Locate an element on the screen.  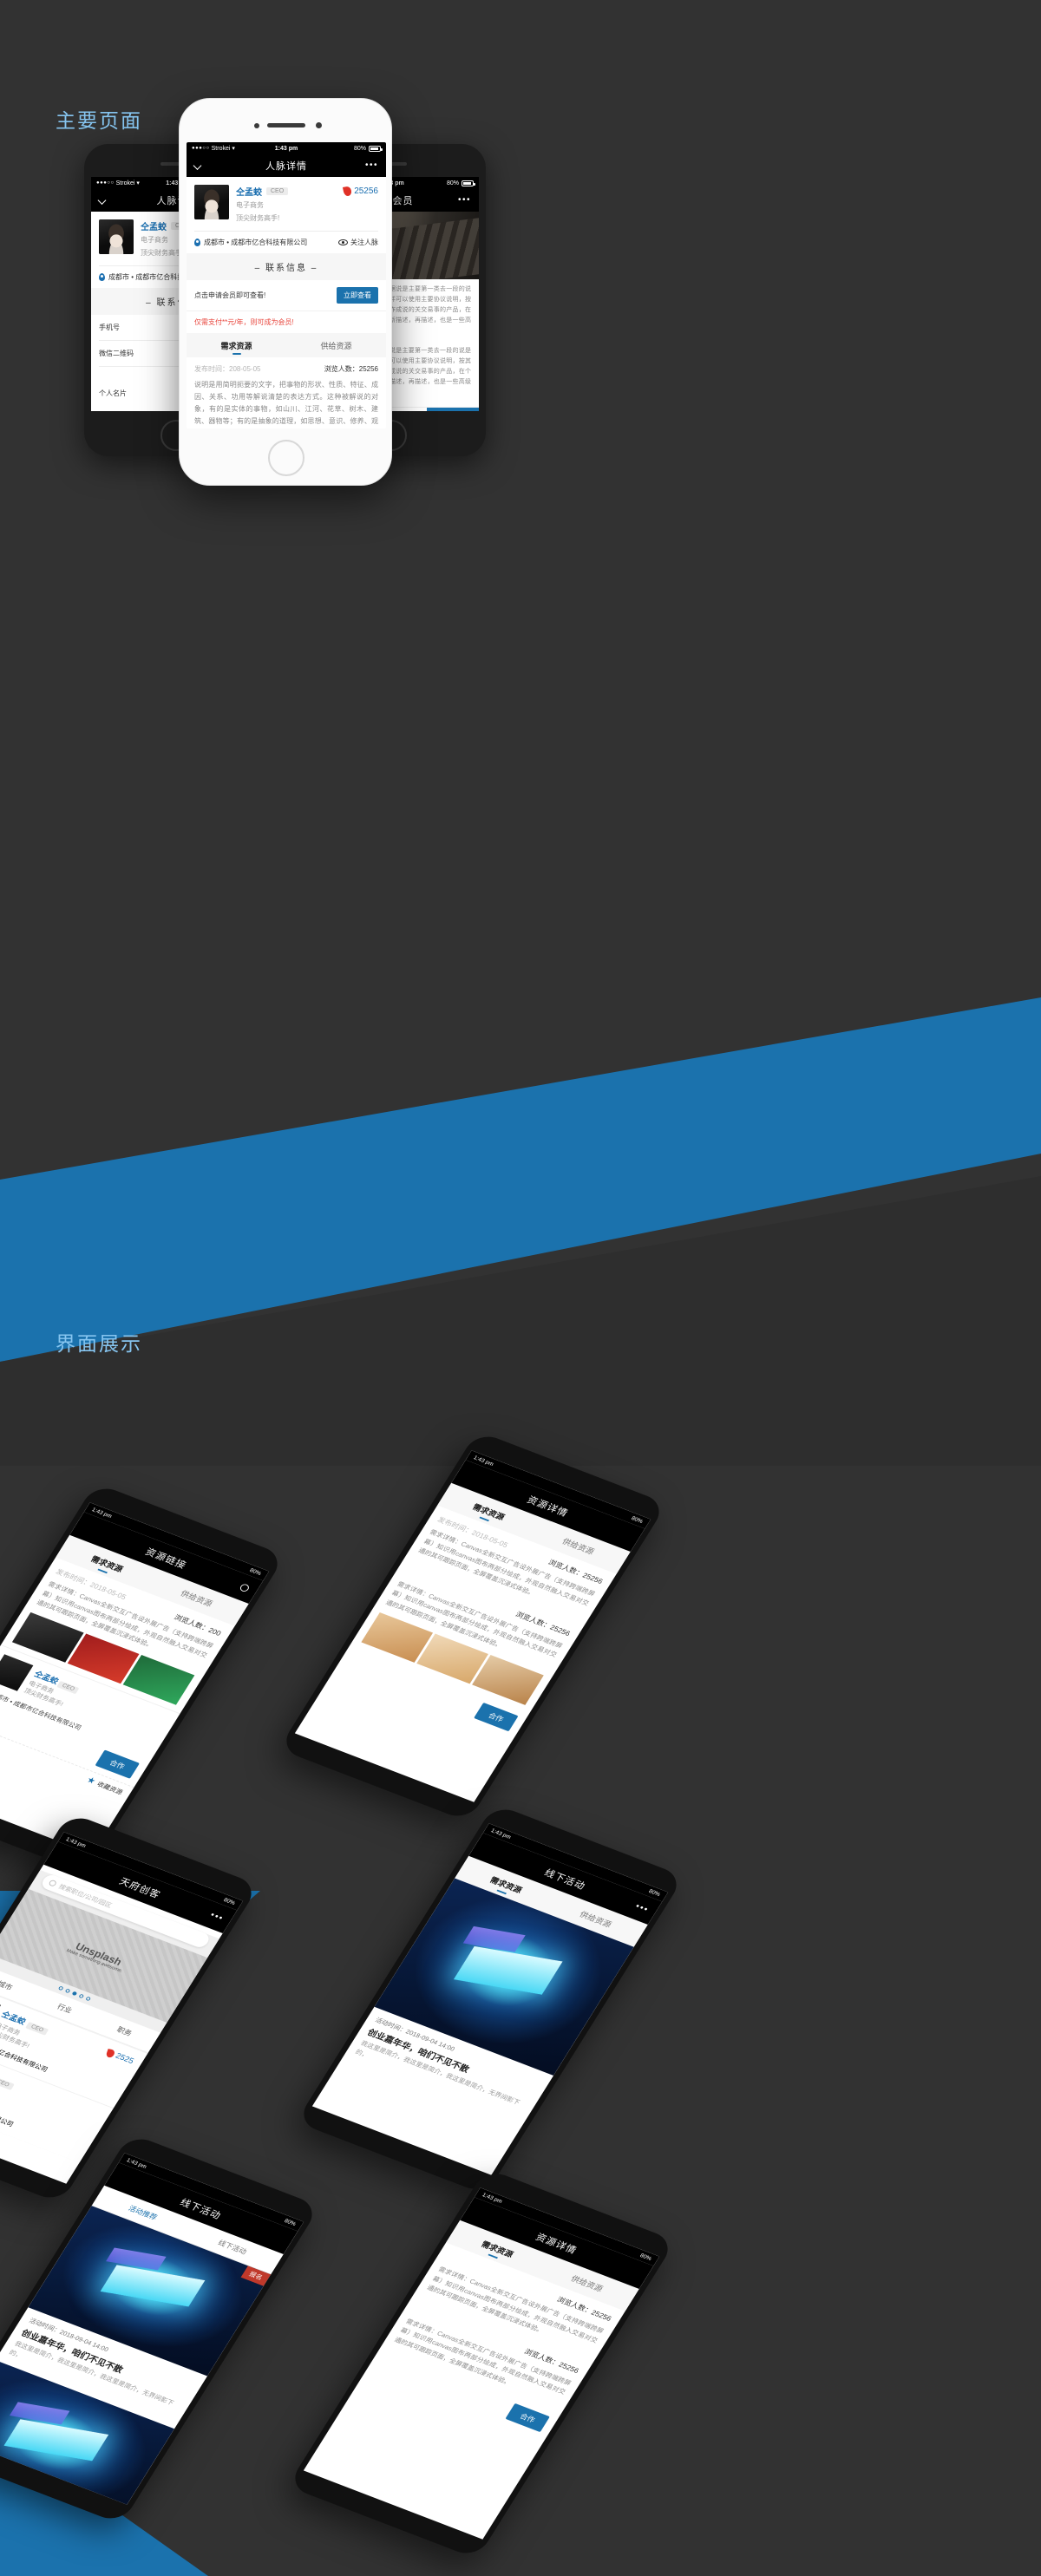
tab-demand-resource: 需求资源 is located at coordinates (236, 345).